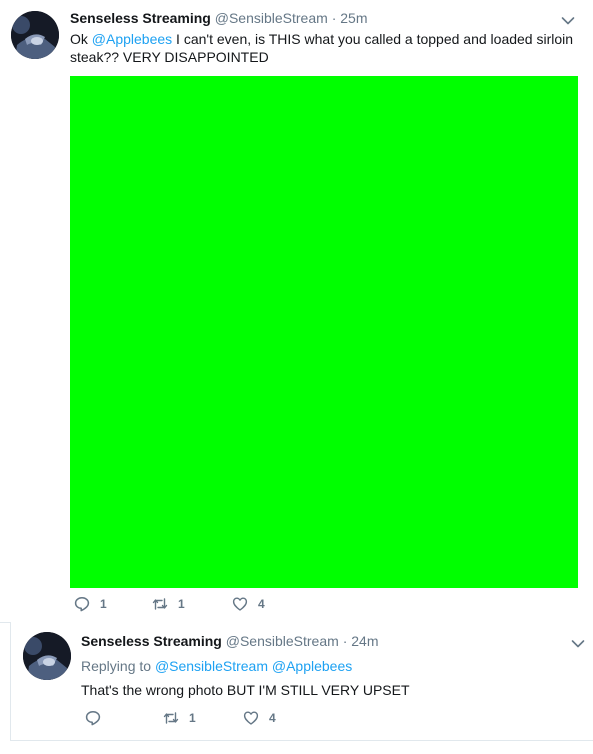 The height and width of the screenshot is (754, 593). What do you see at coordinates (353, 18) in the screenshot?
I see `timestamp: 25m` at bounding box center [353, 18].